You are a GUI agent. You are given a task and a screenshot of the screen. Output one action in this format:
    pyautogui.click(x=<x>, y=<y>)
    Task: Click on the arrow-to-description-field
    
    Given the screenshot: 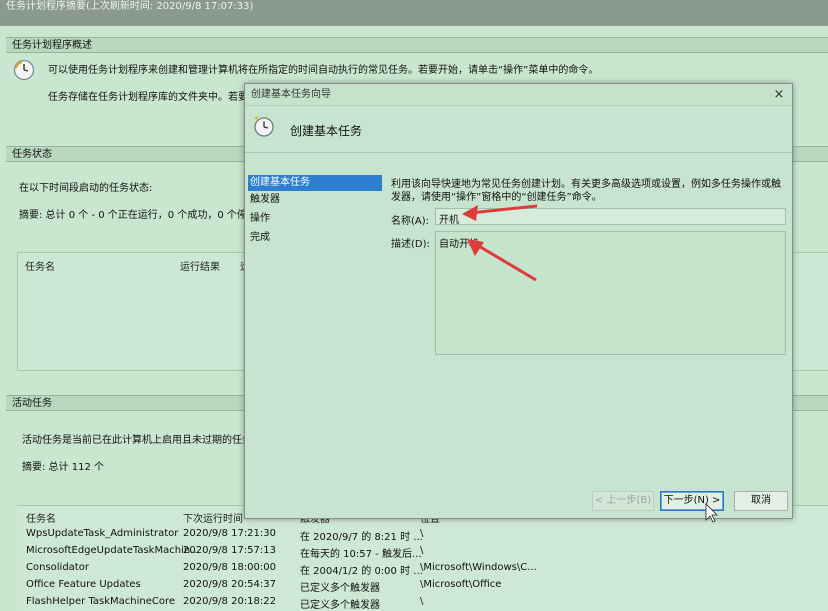 What is the action you would take?
    pyautogui.click(x=502, y=260)
    